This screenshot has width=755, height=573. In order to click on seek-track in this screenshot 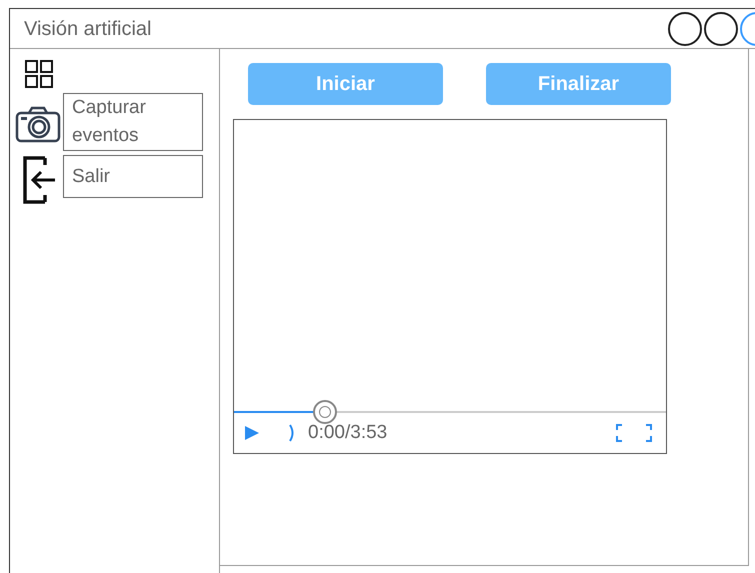, I will do `click(450, 412)`.